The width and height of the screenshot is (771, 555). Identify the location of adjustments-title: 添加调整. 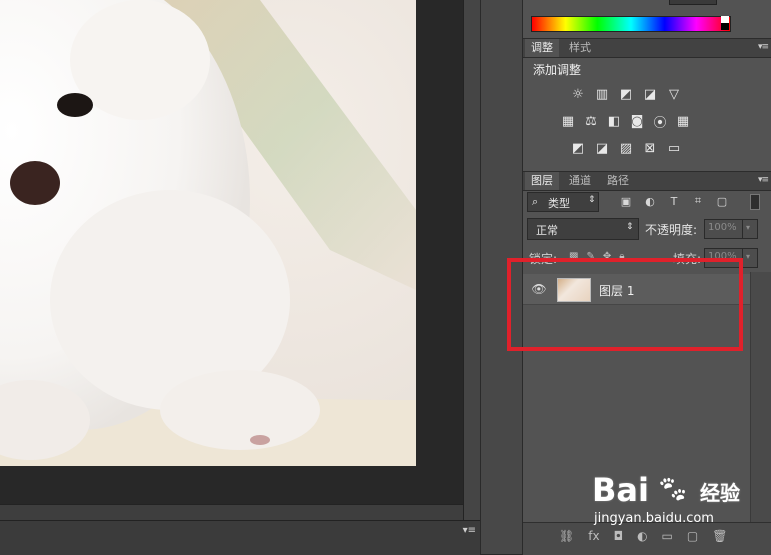
(557, 70).